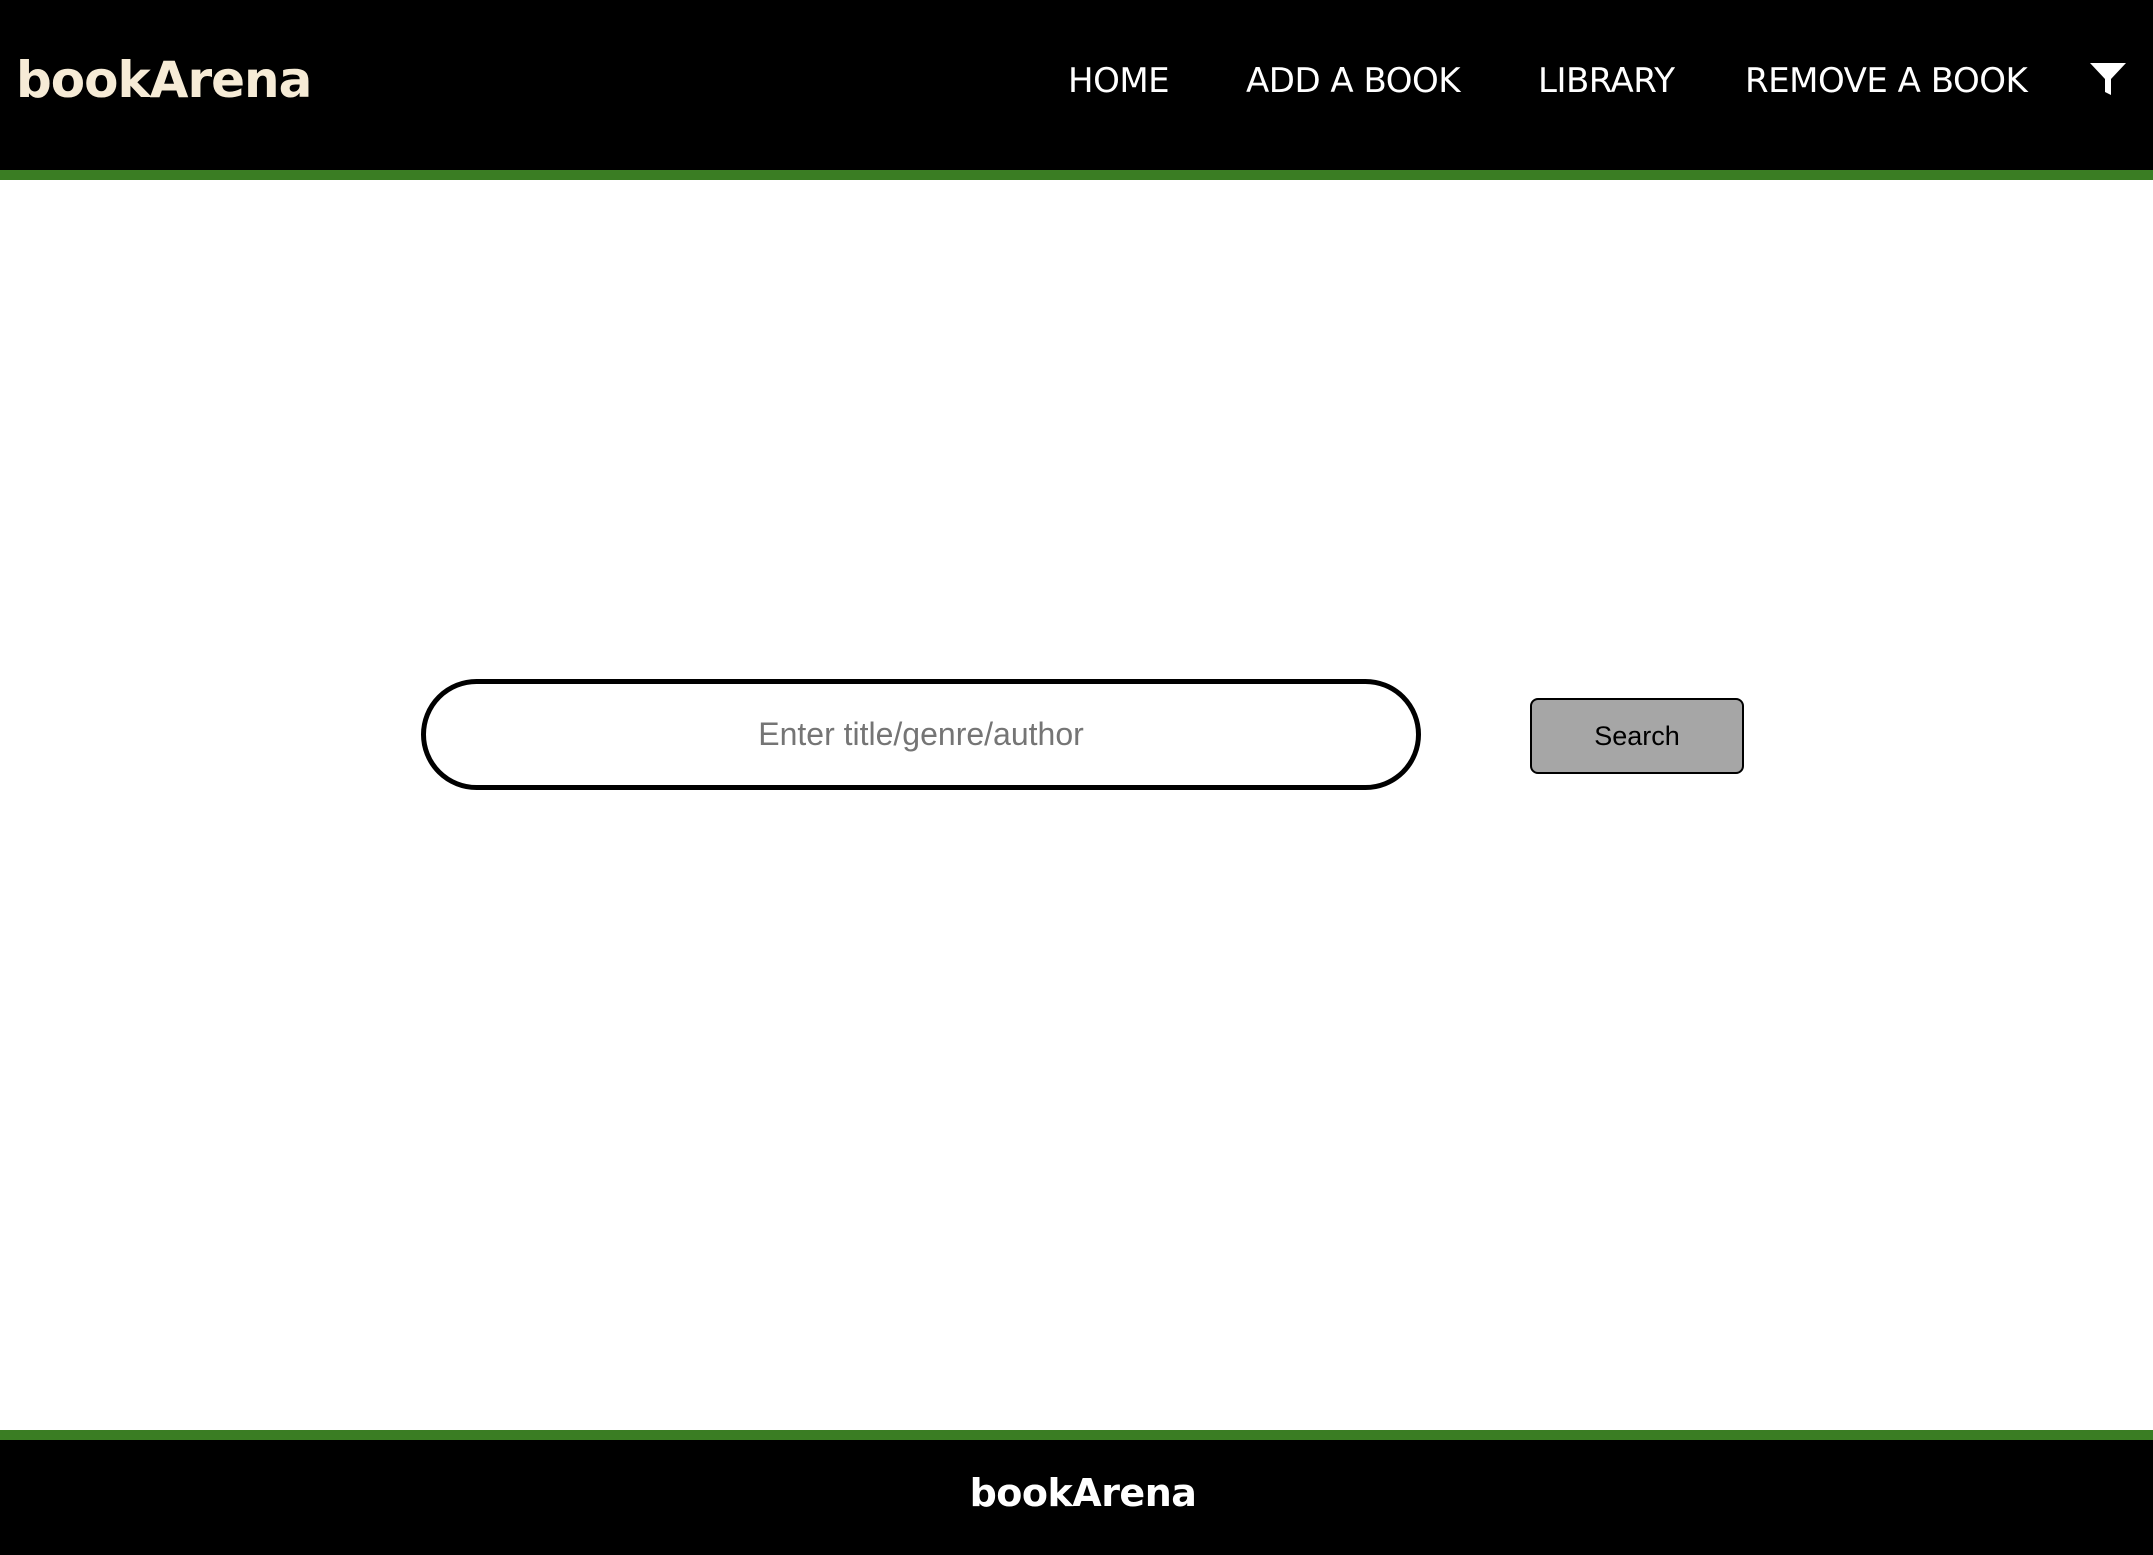  Describe the element at coordinates (1353, 81) in the screenshot. I see `nav-add-a-book: ADD A BOOK` at that location.